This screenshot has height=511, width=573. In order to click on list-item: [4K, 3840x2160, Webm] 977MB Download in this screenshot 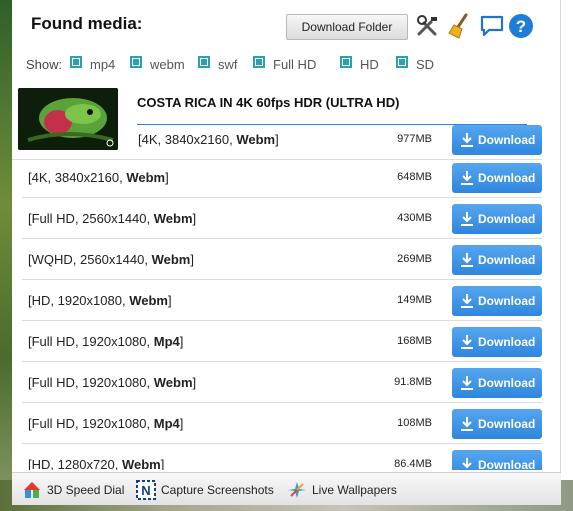, I will do `click(277, 140)`.